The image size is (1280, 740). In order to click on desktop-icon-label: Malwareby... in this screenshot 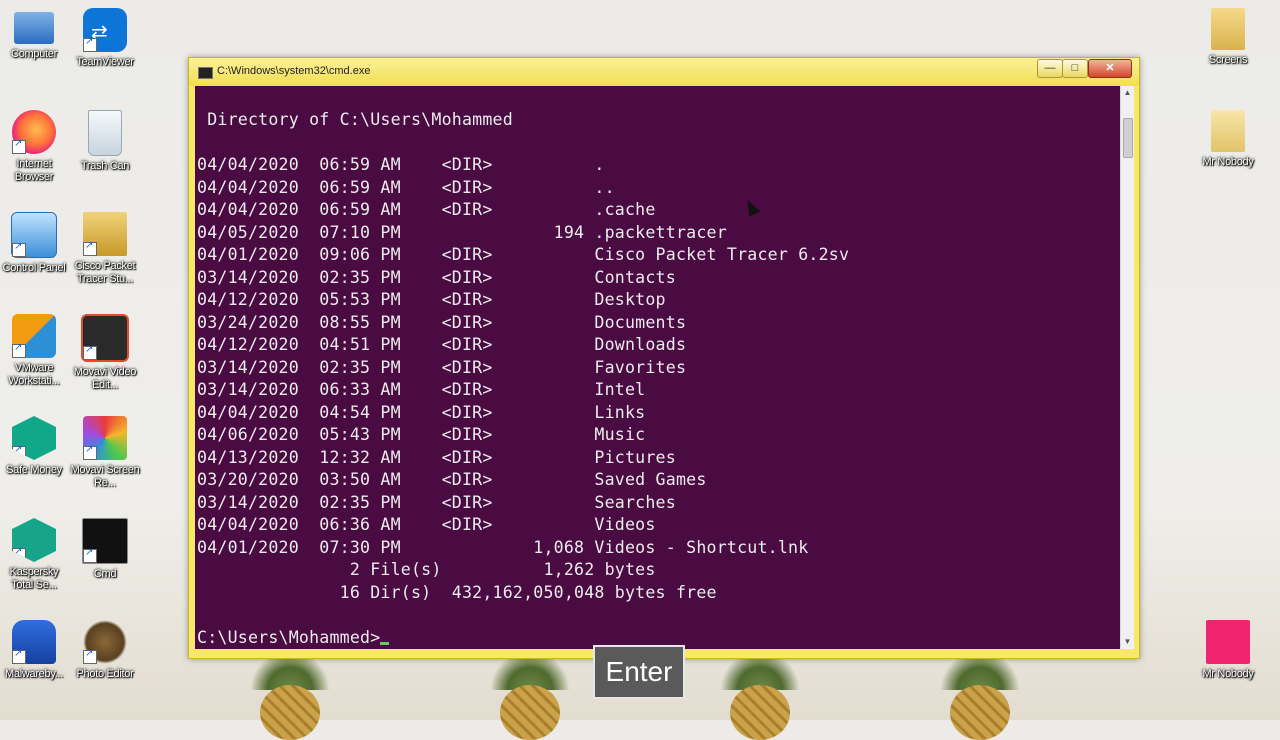, I will do `click(34, 674)`.